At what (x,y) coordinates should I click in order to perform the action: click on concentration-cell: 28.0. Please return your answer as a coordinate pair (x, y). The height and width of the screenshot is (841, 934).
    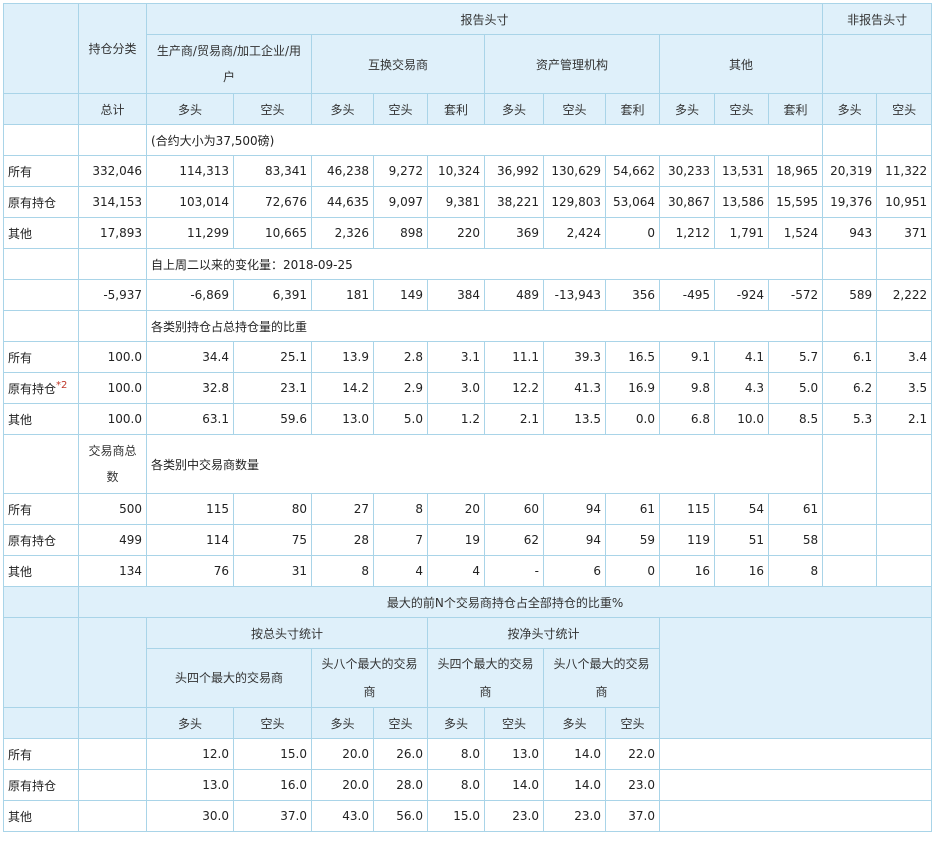
    Looking at the image, I should click on (400, 785).